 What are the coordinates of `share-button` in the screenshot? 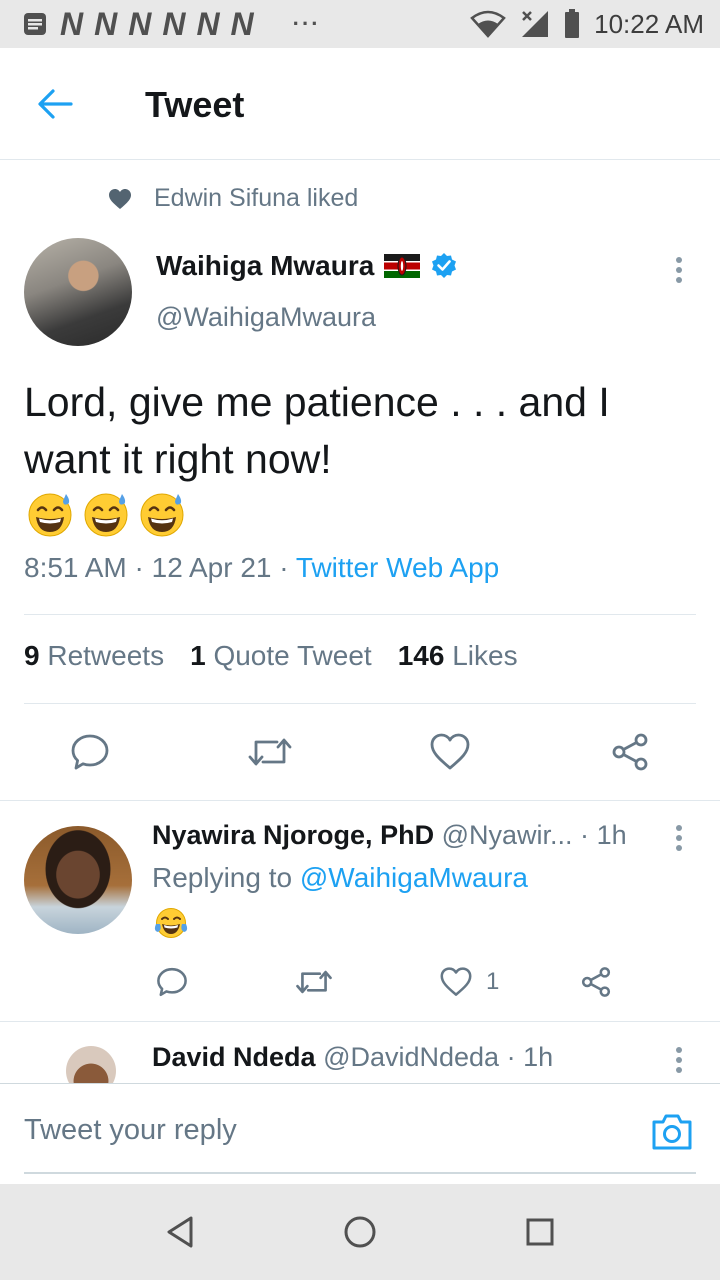 It's located at (630, 752).